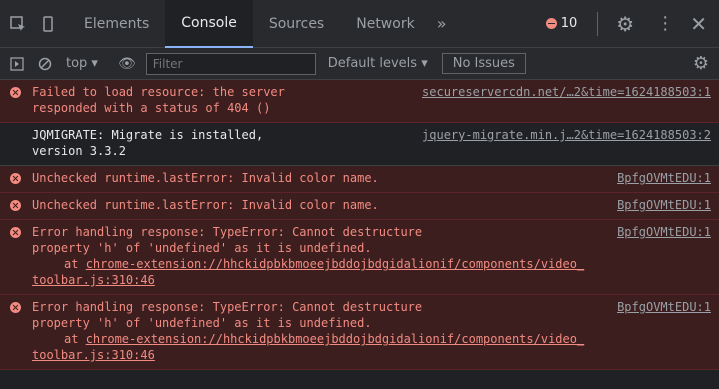 This screenshot has height=389, width=719. I want to click on clear-console-icon, so click(45, 64).